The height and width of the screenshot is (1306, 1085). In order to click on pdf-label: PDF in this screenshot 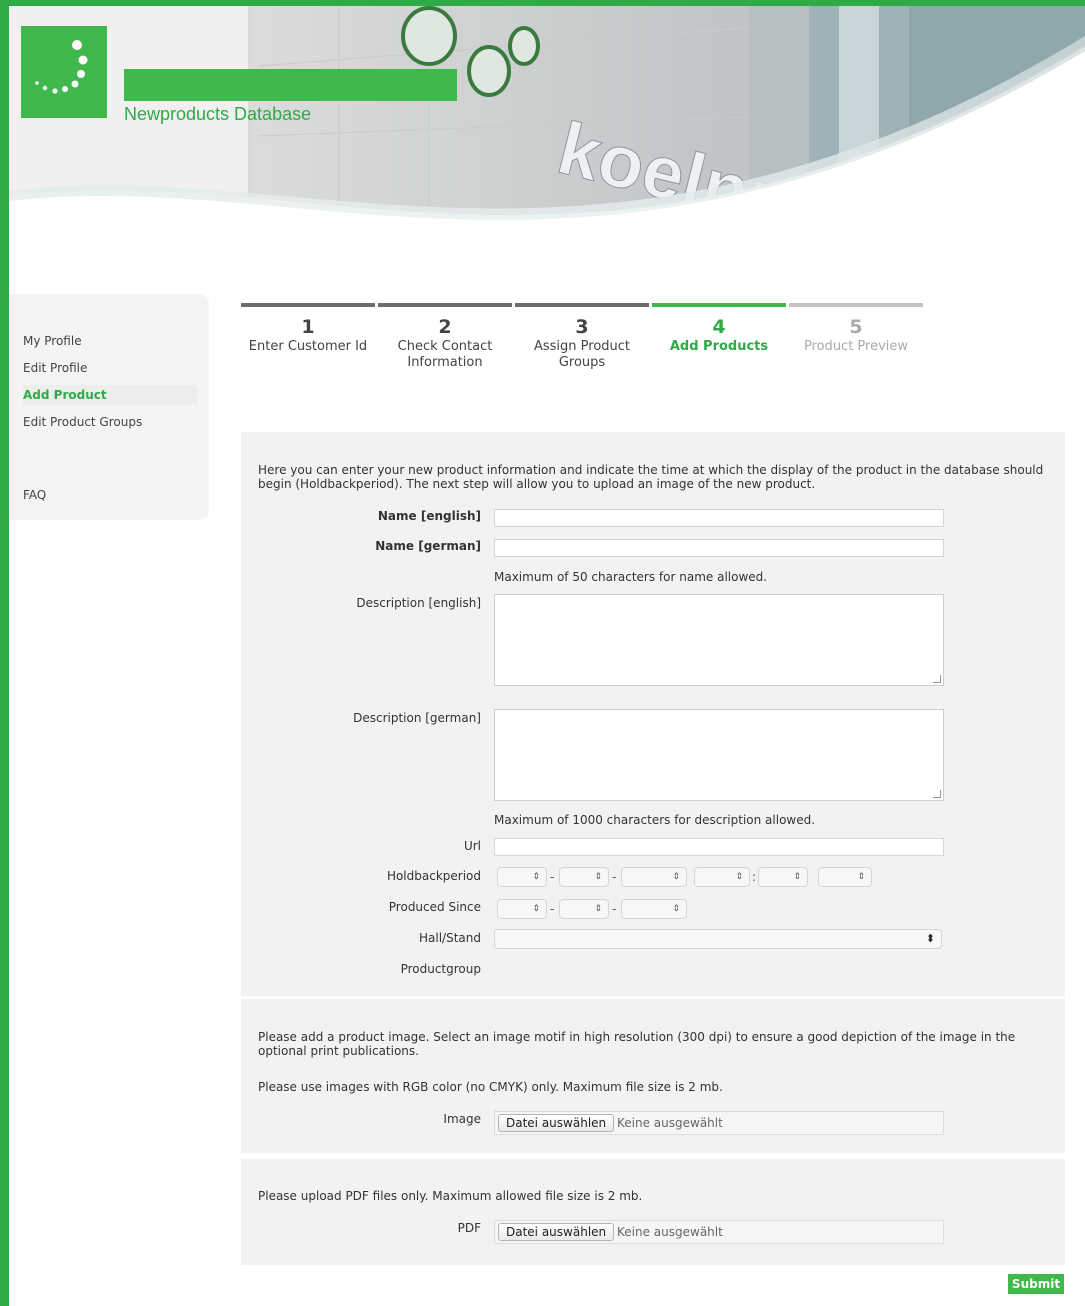, I will do `click(469, 1228)`.